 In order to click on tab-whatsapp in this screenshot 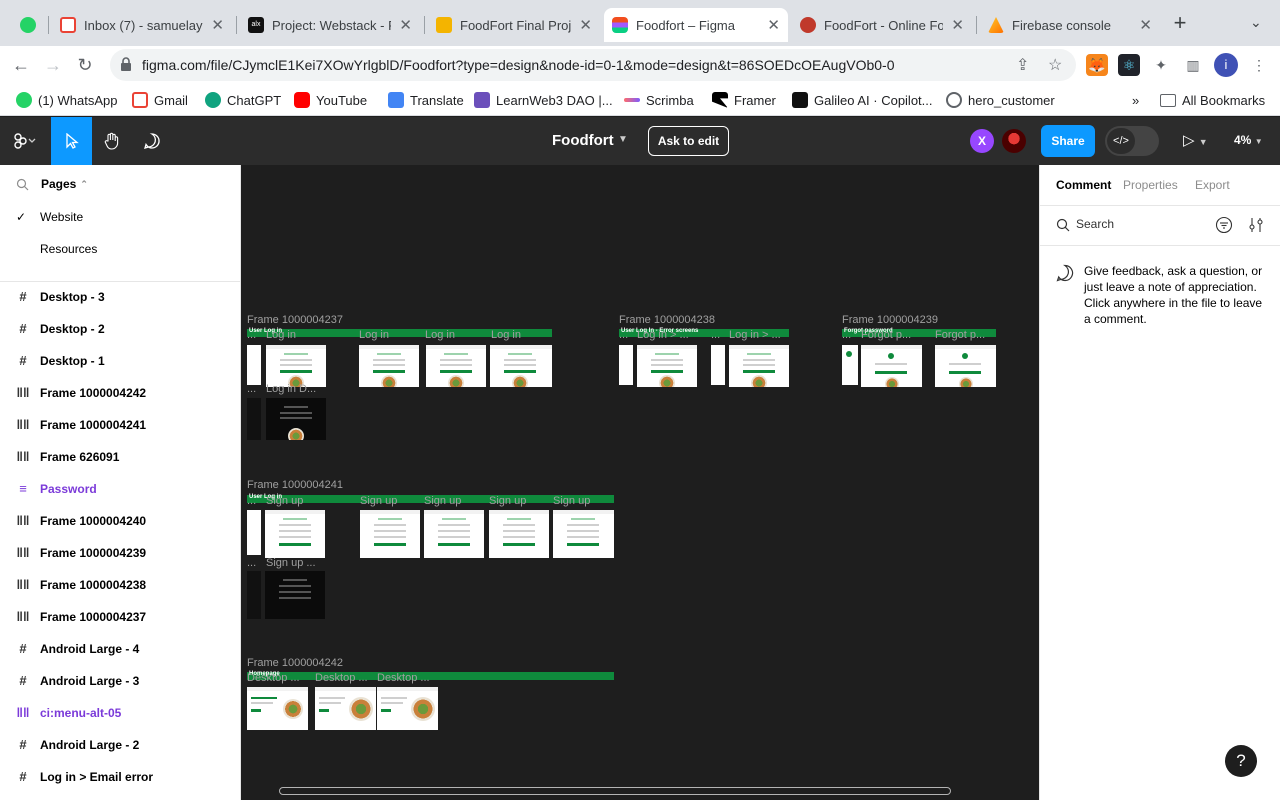, I will do `click(29, 25)`.